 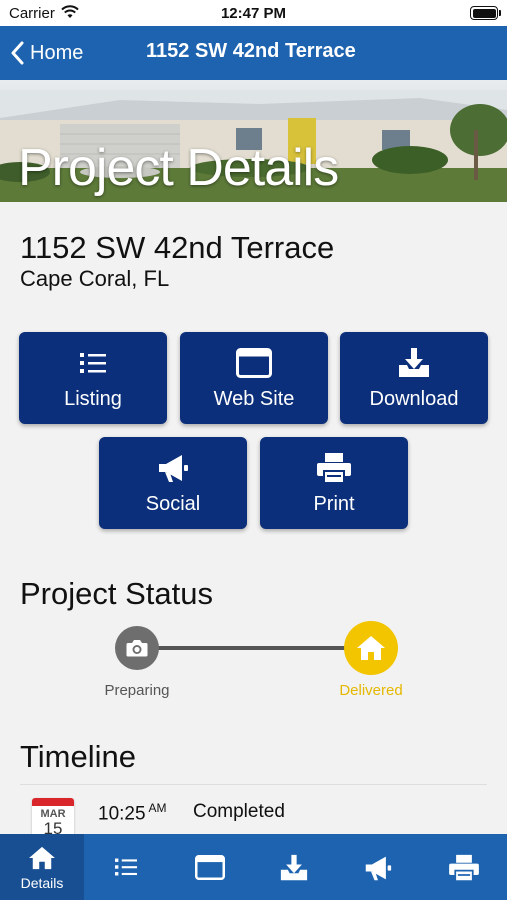 What do you see at coordinates (251, 51) in the screenshot?
I see `nav-title: 1152 SW 42nd Terrace` at bounding box center [251, 51].